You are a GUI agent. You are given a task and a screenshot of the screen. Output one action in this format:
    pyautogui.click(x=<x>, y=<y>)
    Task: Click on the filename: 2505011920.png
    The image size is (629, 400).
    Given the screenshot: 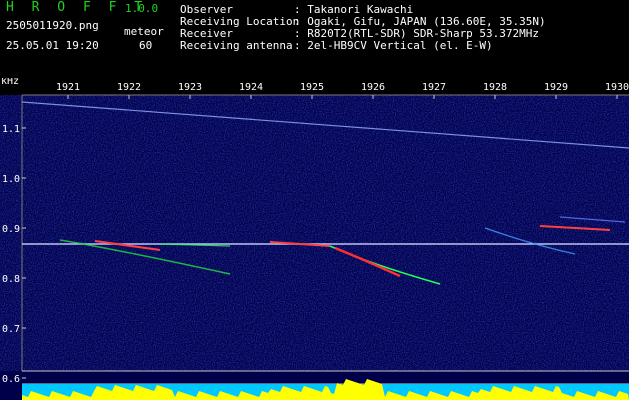 What is the action you would take?
    pyautogui.click(x=52, y=25)
    